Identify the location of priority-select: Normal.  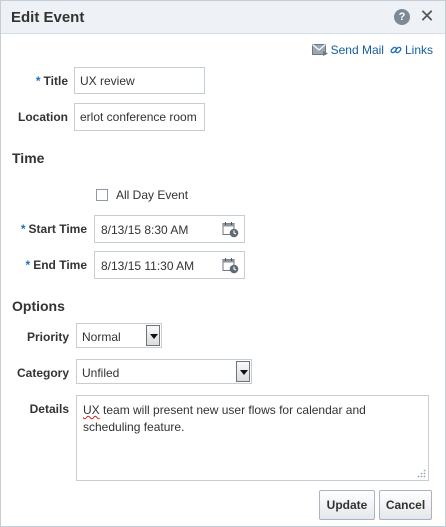
(119, 335).